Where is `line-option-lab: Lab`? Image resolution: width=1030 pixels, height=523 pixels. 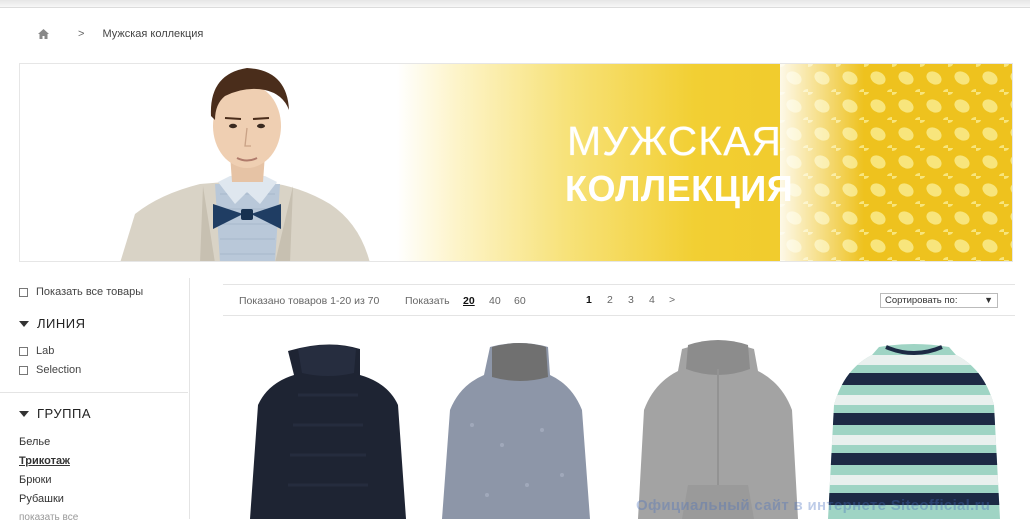 line-option-lab: Lab is located at coordinates (36, 351).